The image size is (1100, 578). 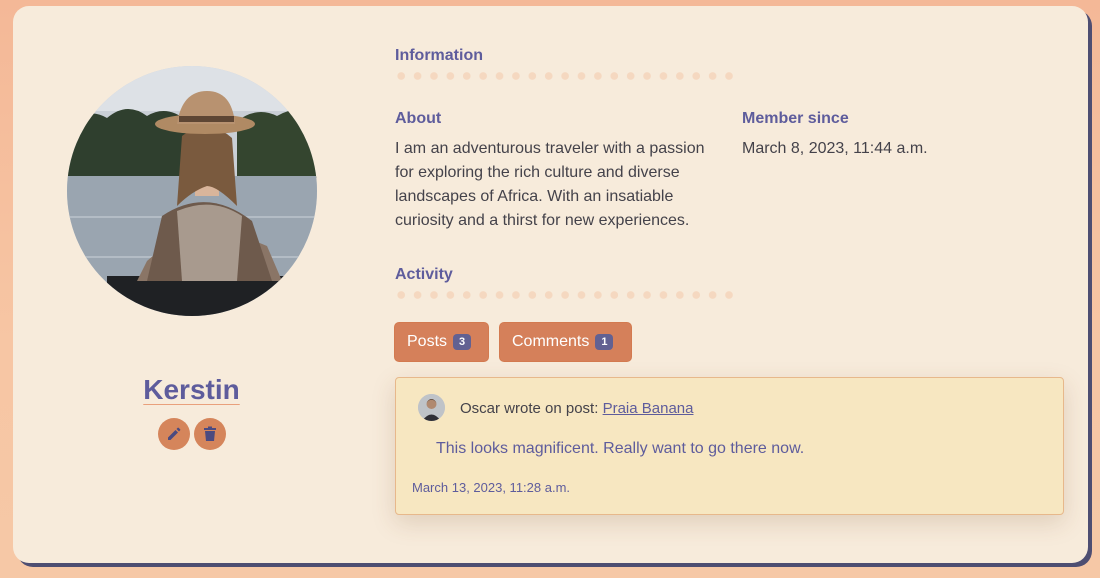 What do you see at coordinates (491, 487) in the screenshot?
I see `comment-date: March 13, 2023, 11:28 a.m.` at bounding box center [491, 487].